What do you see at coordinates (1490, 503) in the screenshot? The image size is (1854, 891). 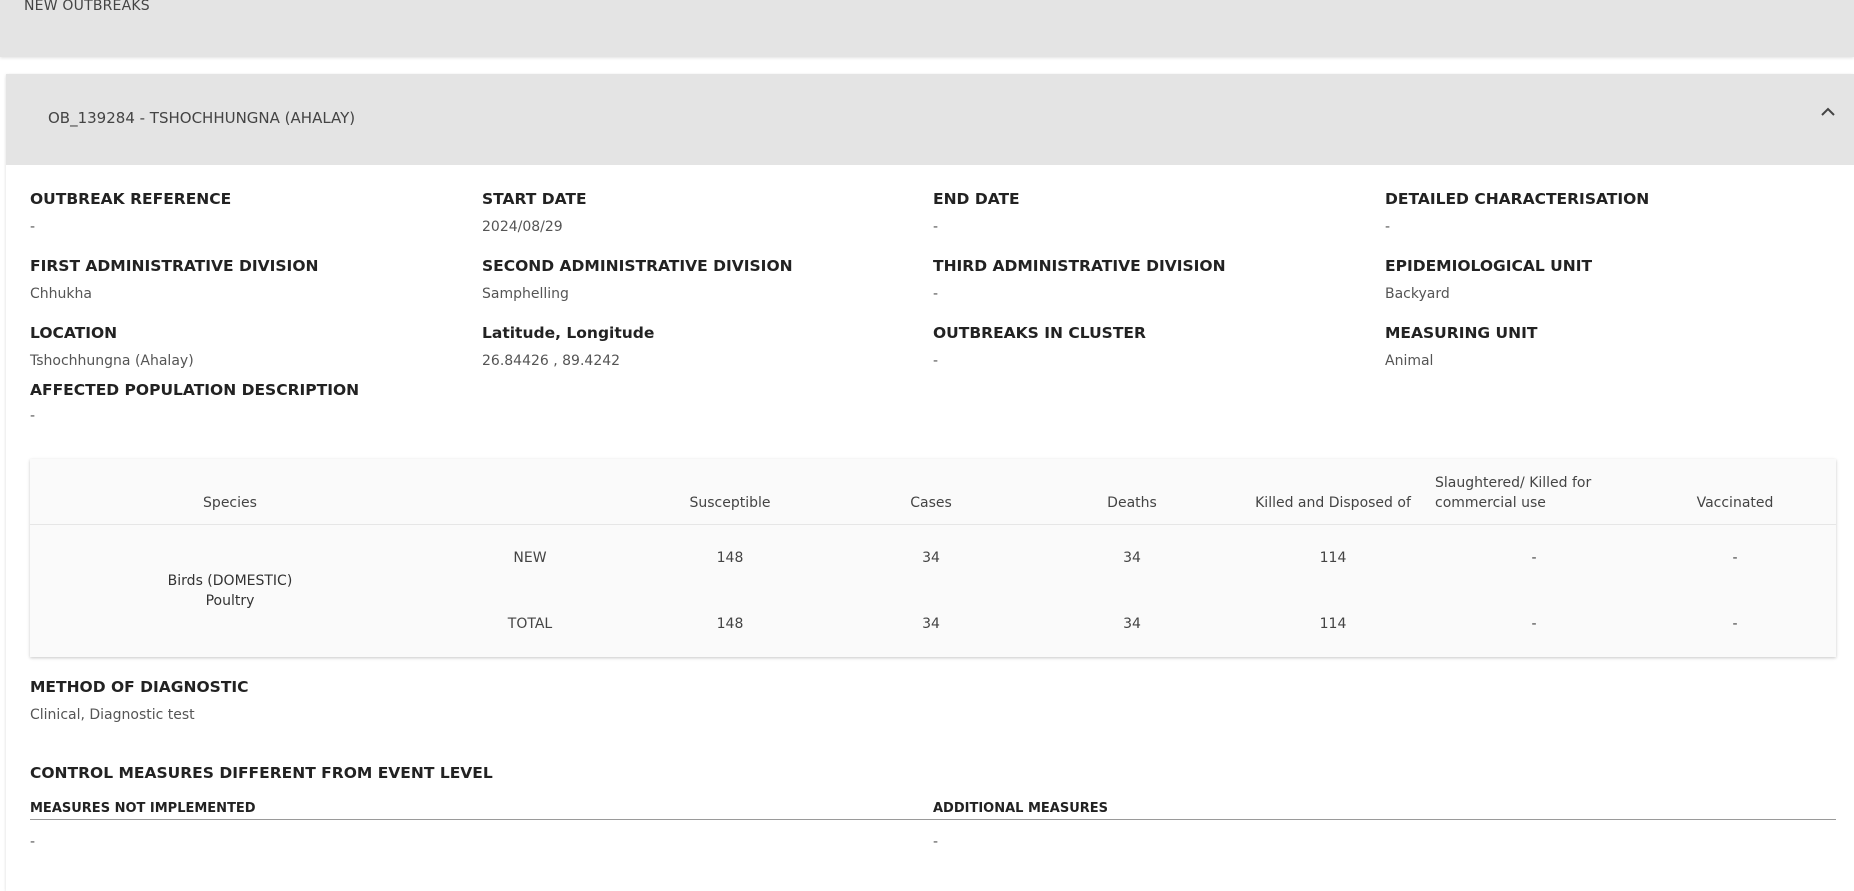 I see `header-slaughtered-line2: commercial use` at bounding box center [1490, 503].